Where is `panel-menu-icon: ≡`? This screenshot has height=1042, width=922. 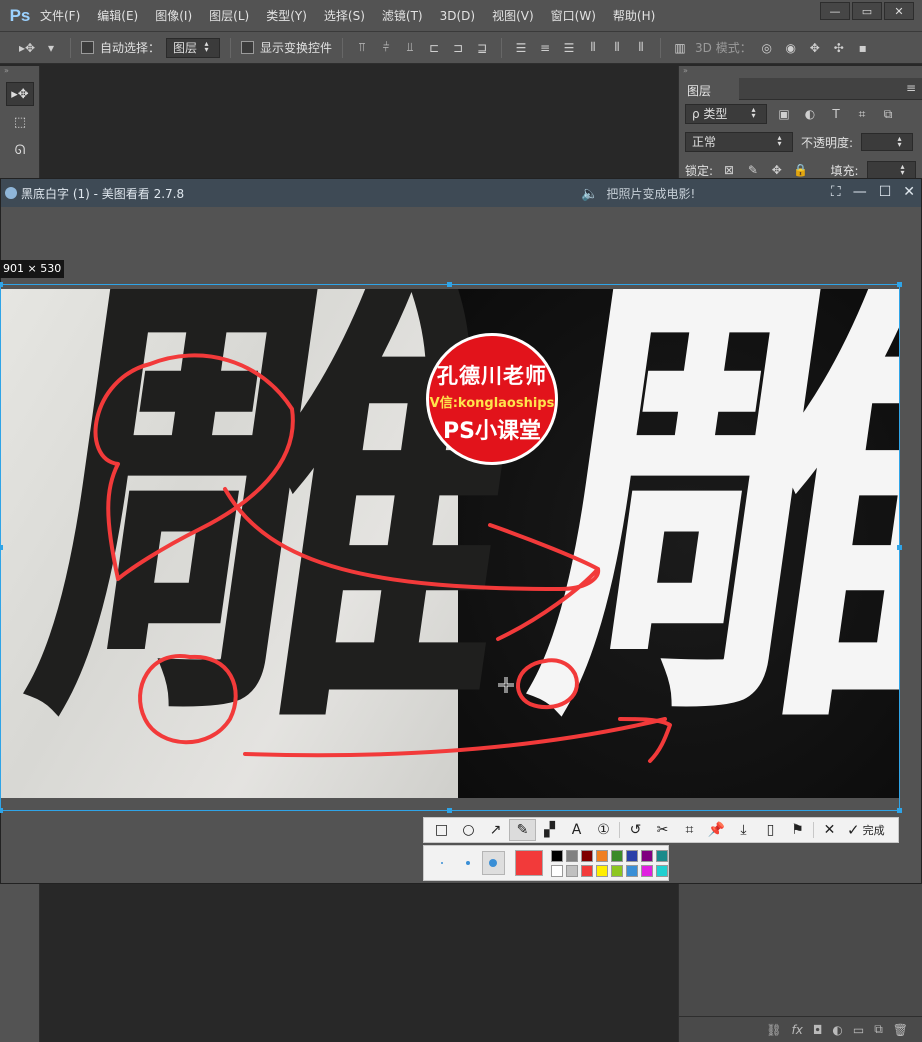 panel-menu-icon: ≡ is located at coordinates (911, 88).